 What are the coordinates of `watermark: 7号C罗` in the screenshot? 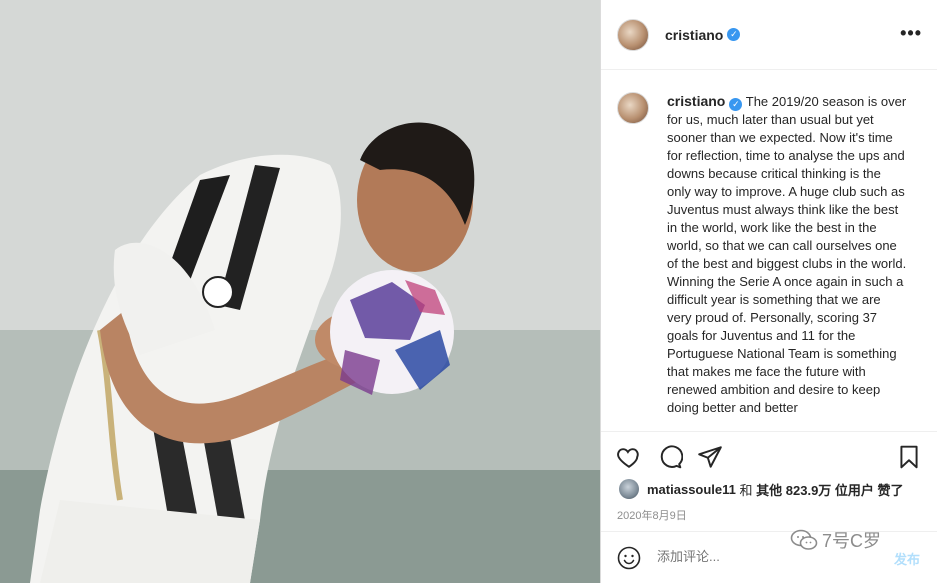 It's located at (835, 540).